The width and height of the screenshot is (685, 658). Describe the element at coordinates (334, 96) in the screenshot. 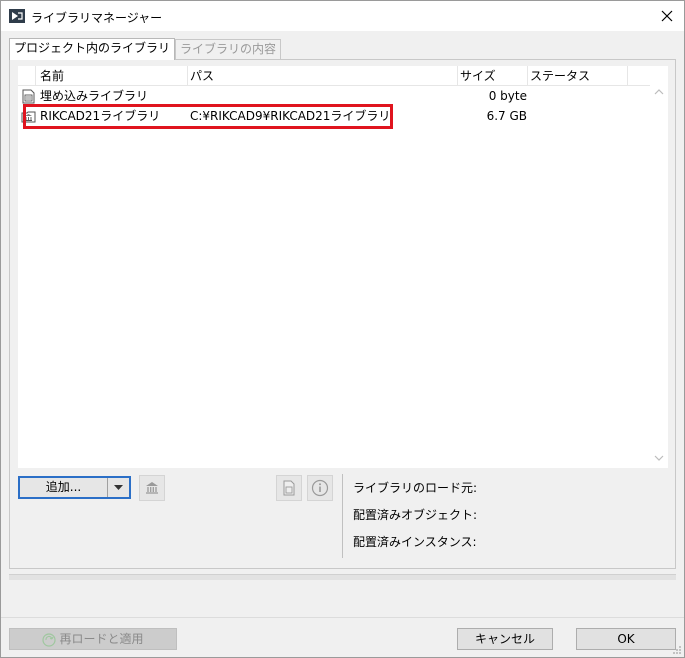

I see `library-row-embedded: 埋め込みライブラリ 0 byte` at that location.